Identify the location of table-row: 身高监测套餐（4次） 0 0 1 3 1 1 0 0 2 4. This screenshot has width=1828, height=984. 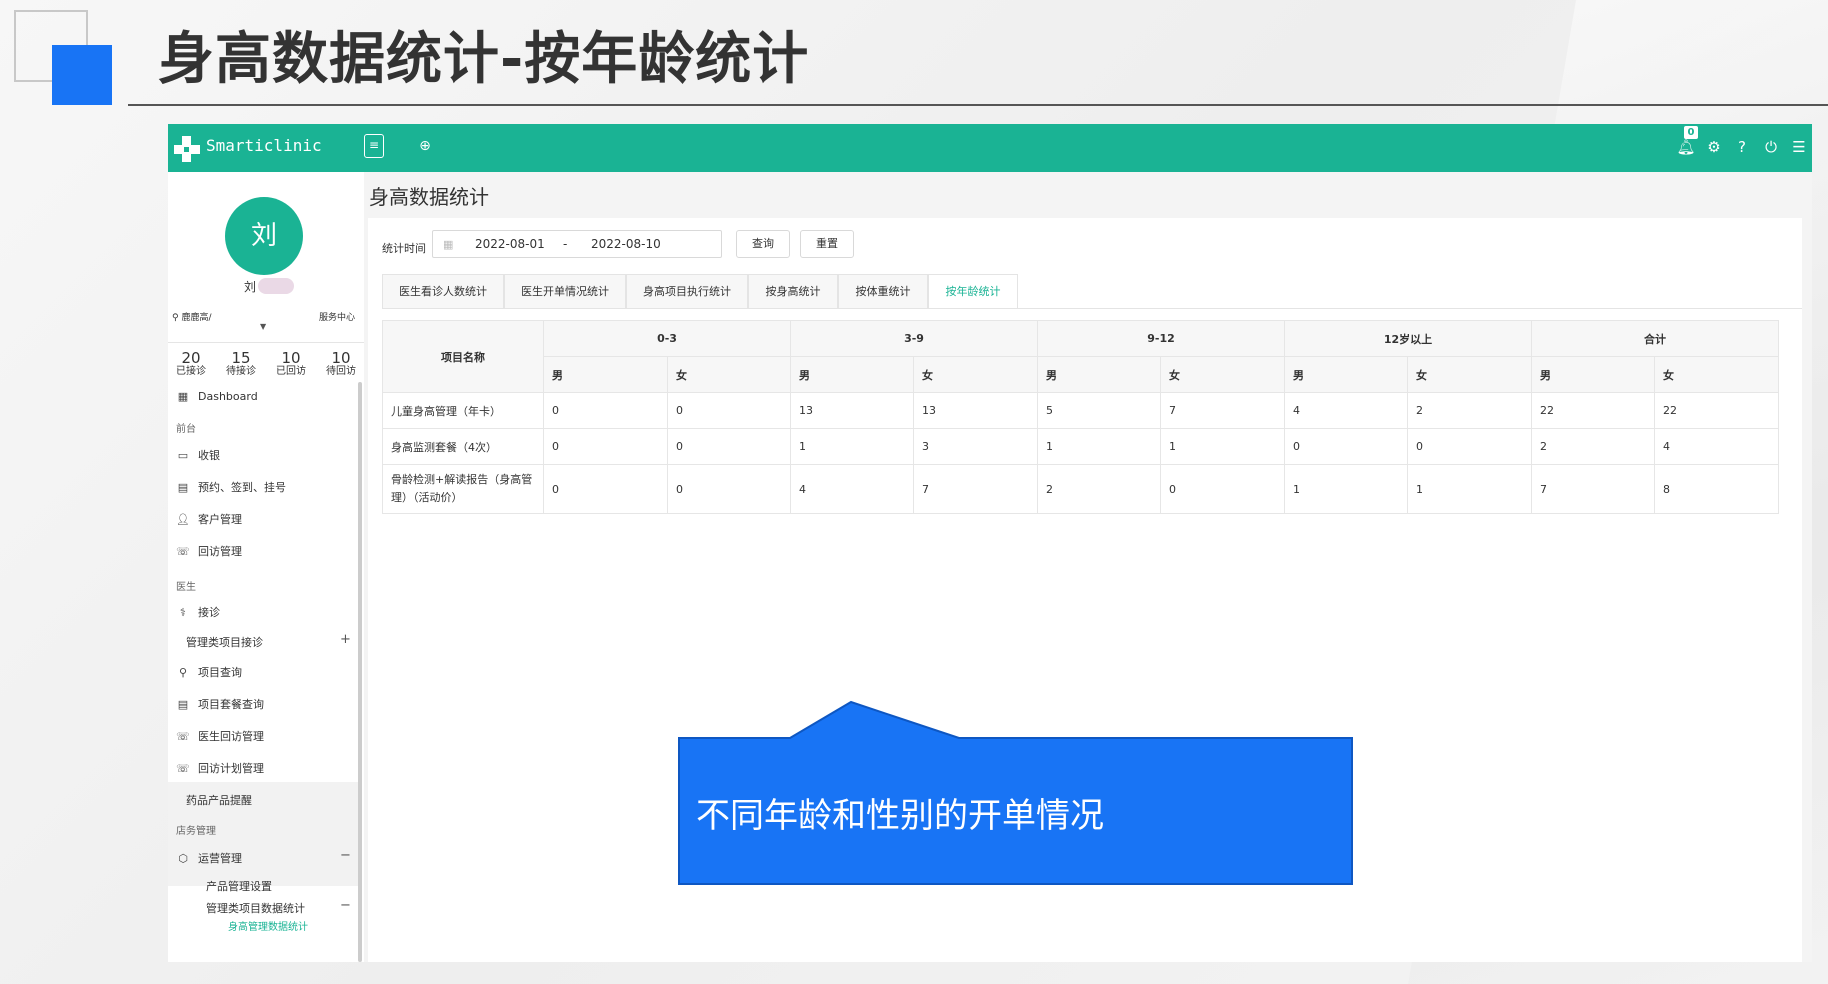
(1080, 446).